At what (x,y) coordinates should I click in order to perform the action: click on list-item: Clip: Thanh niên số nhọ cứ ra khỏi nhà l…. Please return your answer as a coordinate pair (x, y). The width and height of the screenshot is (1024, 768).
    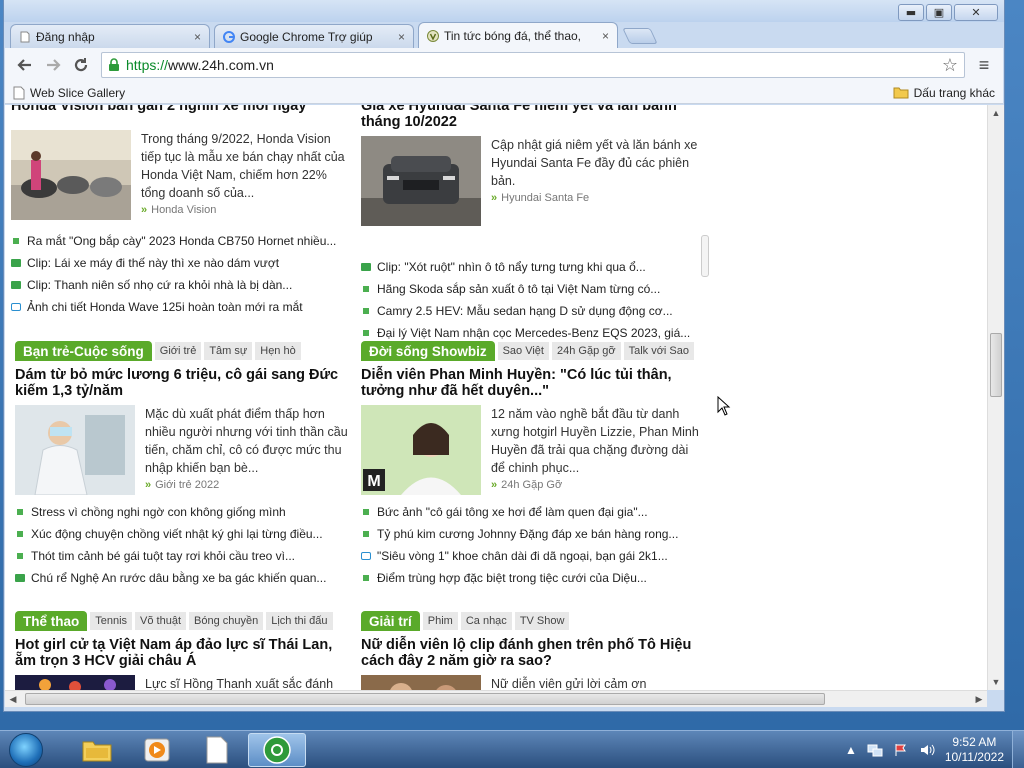
    Looking at the image, I should click on (181, 285).